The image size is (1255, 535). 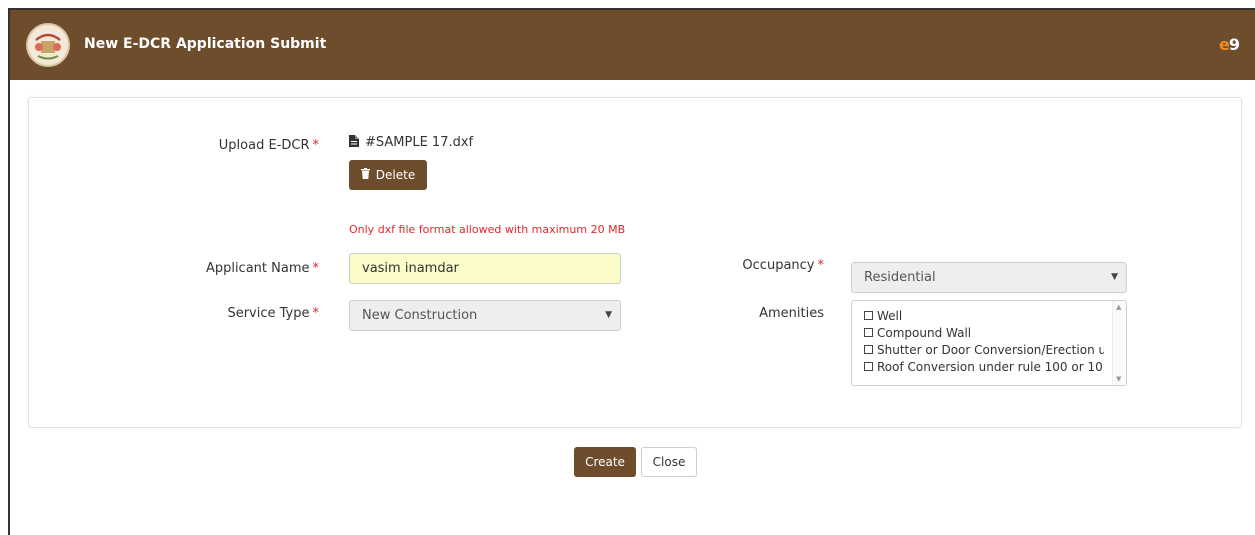 What do you see at coordinates (268, 145) in the screenshot?
I see `upload-label: Upload E-DCR *` at bounding box center [268, 145].